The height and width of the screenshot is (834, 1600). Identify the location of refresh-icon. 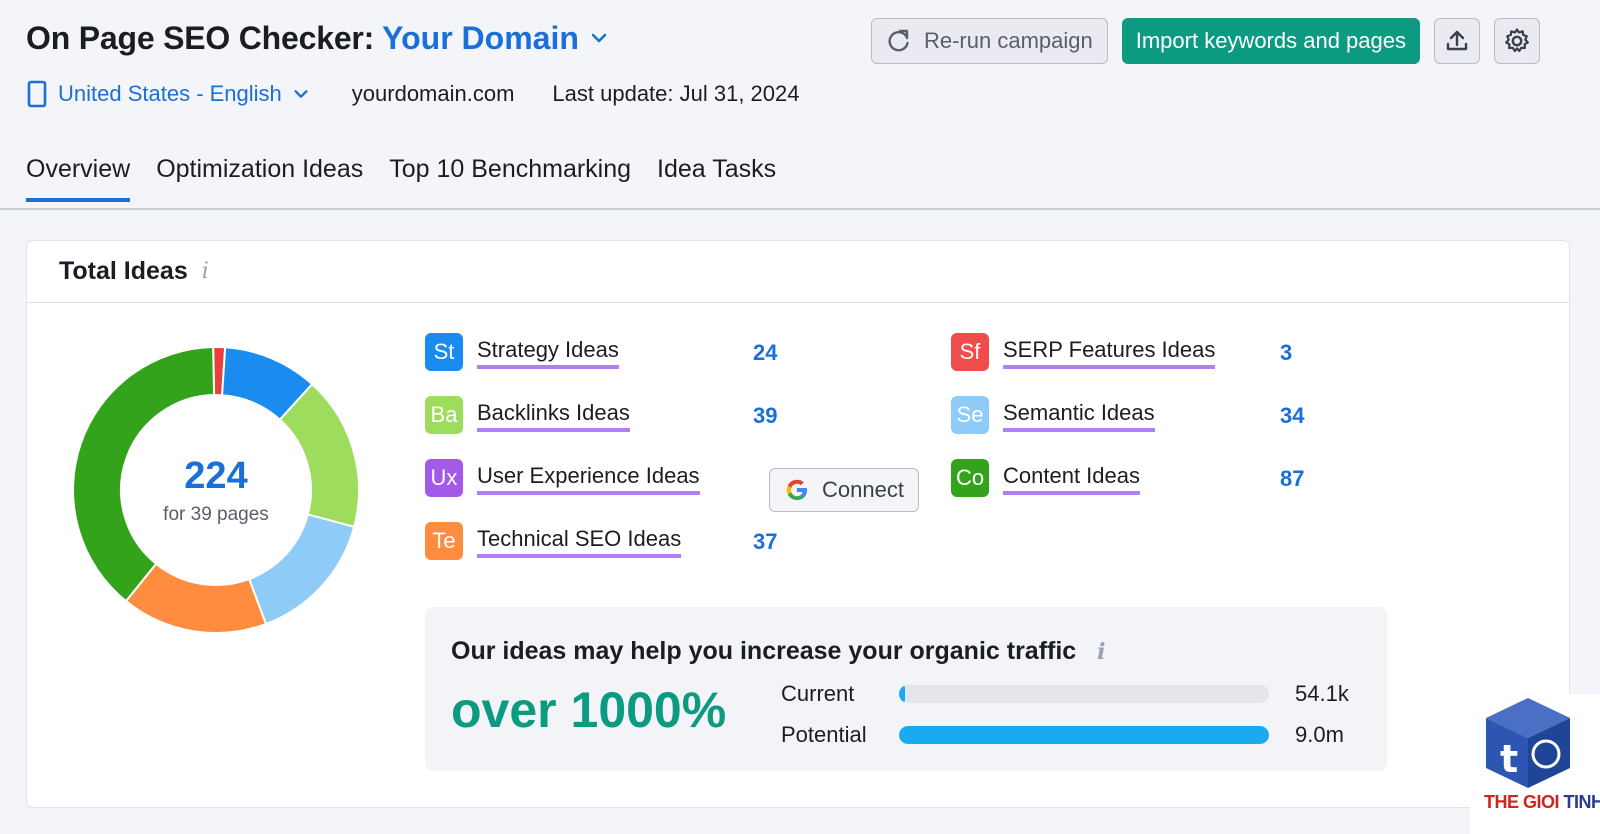
(898, 40).